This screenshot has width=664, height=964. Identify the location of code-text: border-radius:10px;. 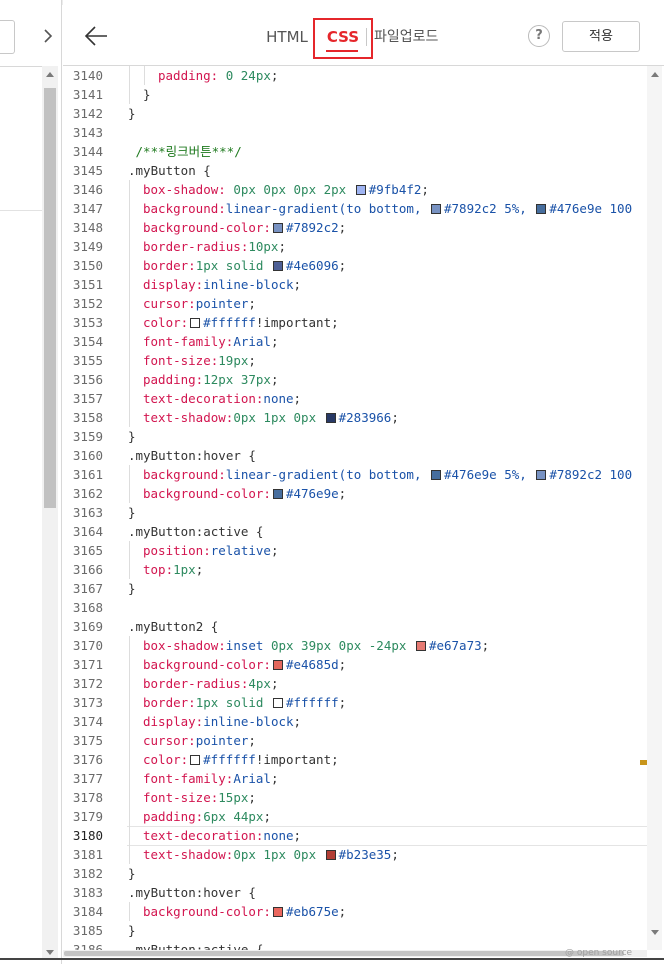
(214, 246).